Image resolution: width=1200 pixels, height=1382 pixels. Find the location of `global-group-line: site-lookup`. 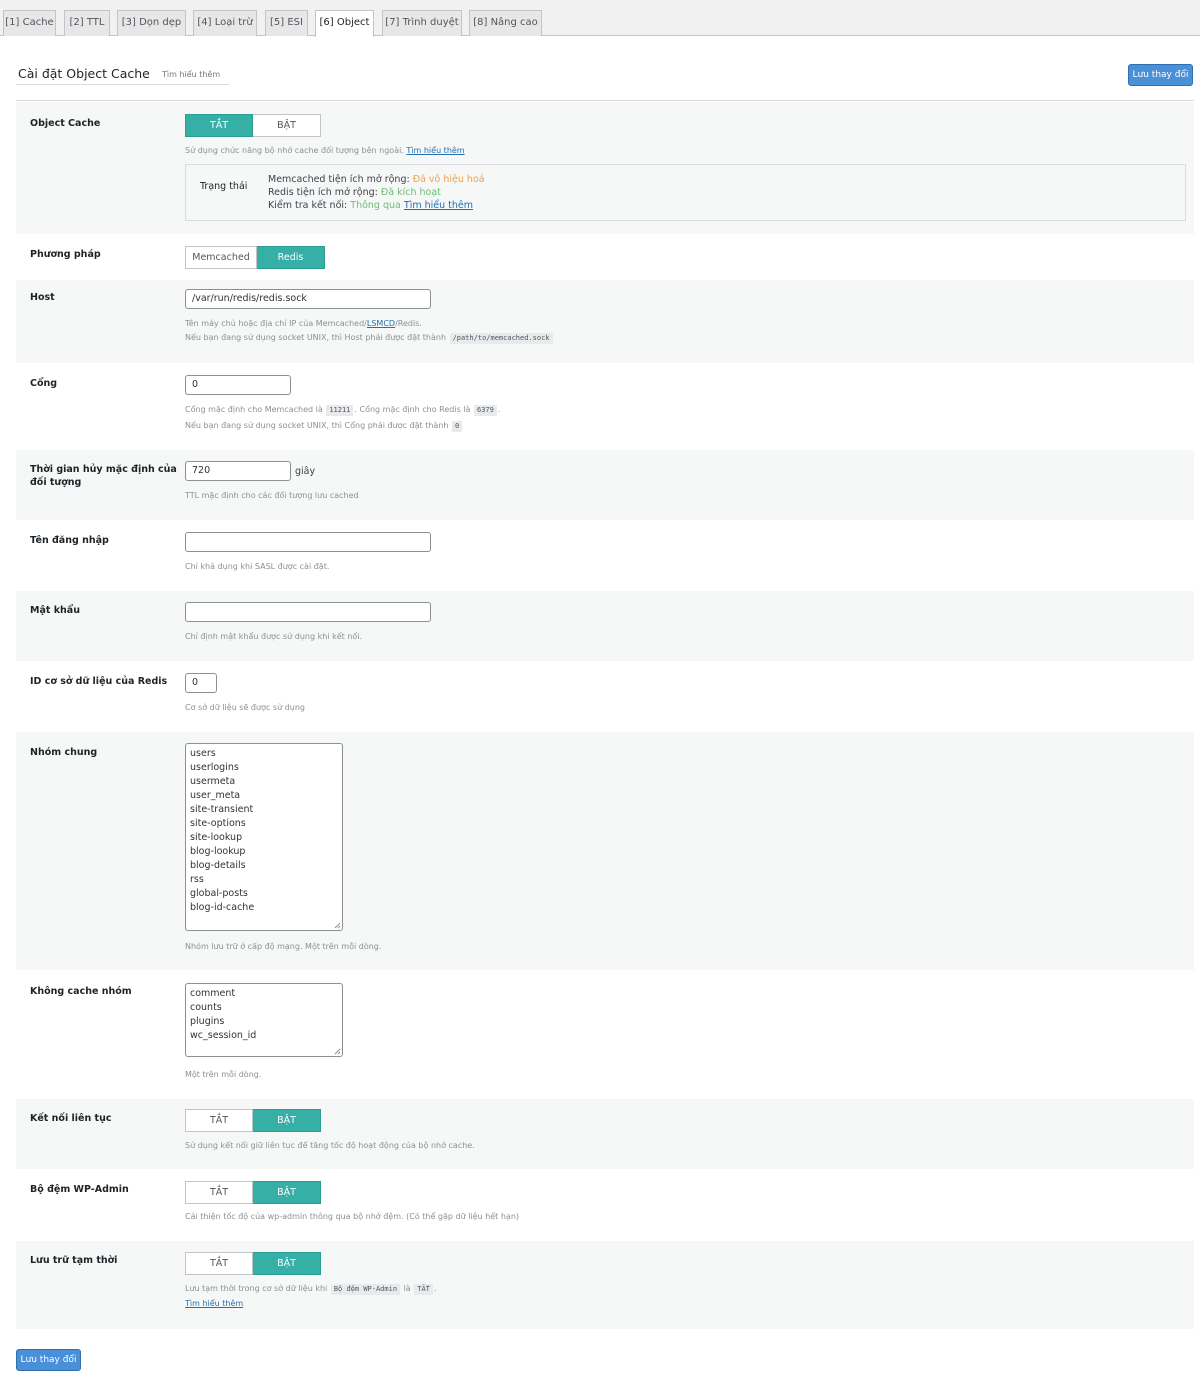

global-group-line: site-lookup is located at coordinates (216, 837).